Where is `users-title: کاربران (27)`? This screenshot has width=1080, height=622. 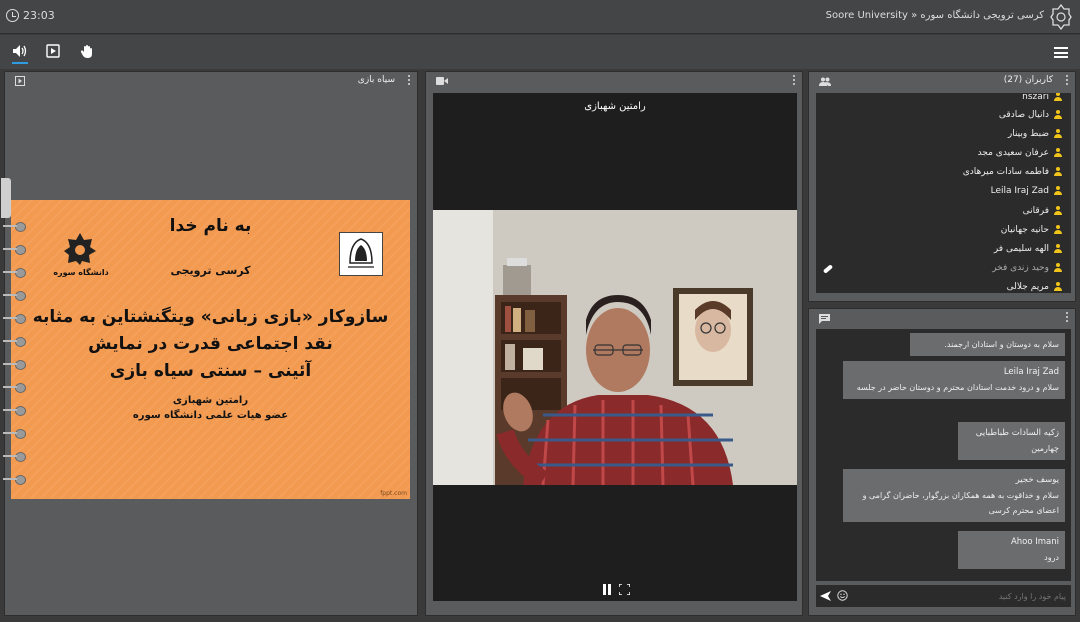 users-title: کاربران (27) is located at coordinates (1028, 80).